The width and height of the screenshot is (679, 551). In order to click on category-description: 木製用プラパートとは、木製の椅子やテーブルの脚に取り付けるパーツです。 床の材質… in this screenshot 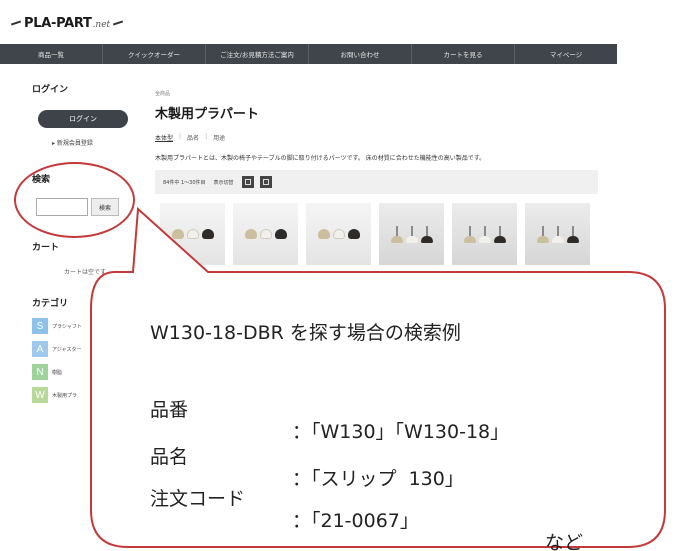, I will do `click(320, 158)`.